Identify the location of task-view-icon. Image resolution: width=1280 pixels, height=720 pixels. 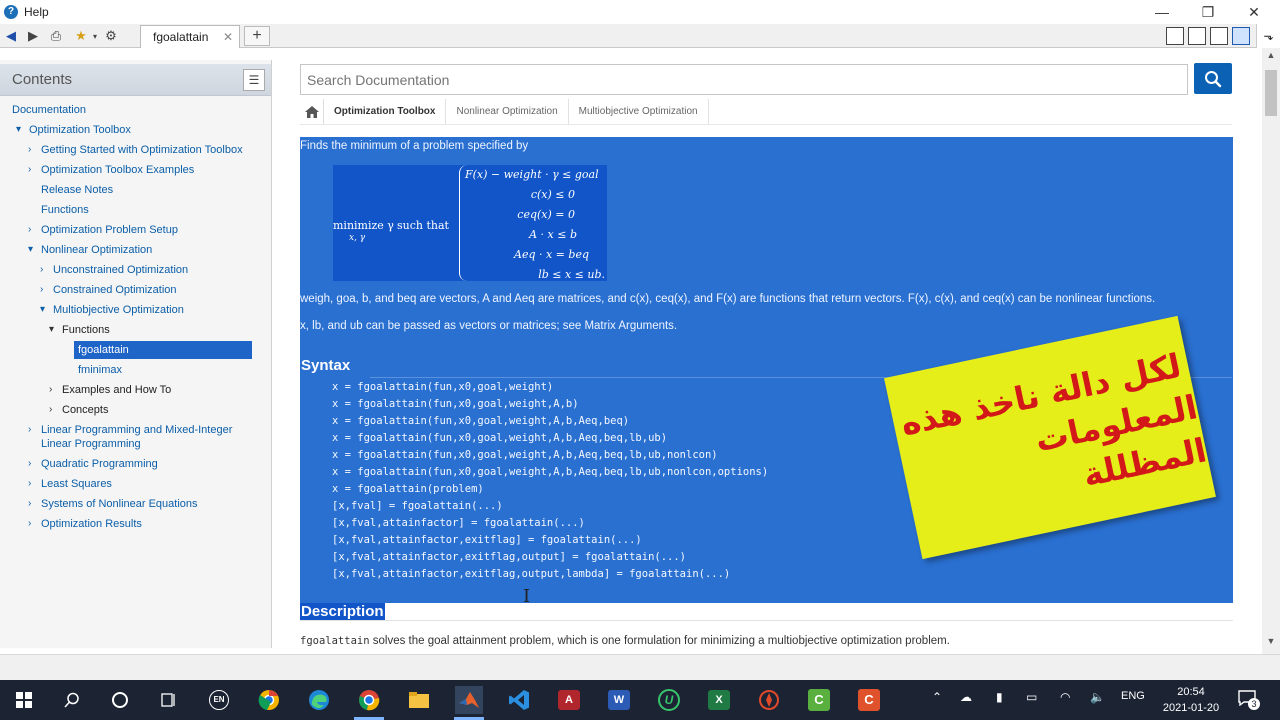
(168, 700).